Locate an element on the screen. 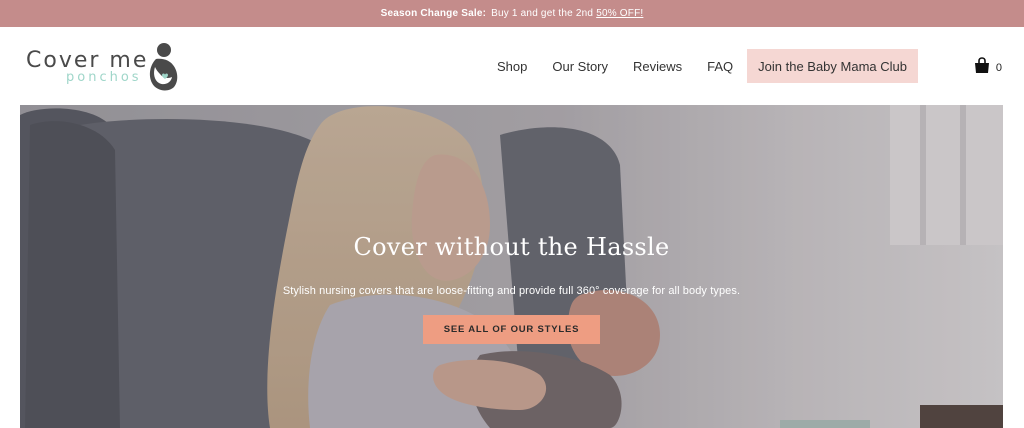 The height and width of the screenshot is (428, 1024). shopping-bag-icon is located at coordinates (981, 65).